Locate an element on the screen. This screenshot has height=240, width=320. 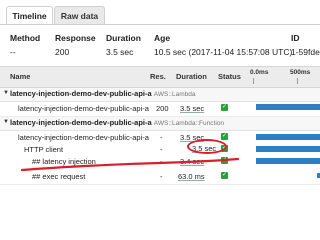
annotation-underline is located at coordinates (130, 164).